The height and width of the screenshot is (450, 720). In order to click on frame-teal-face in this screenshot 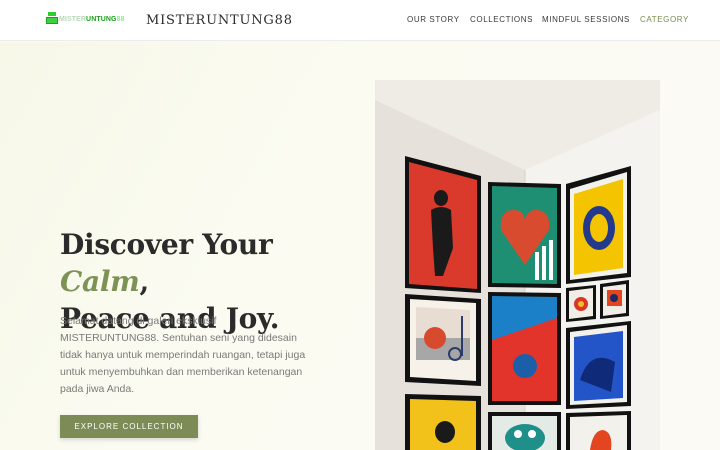, I will do `click(524, 431)`.